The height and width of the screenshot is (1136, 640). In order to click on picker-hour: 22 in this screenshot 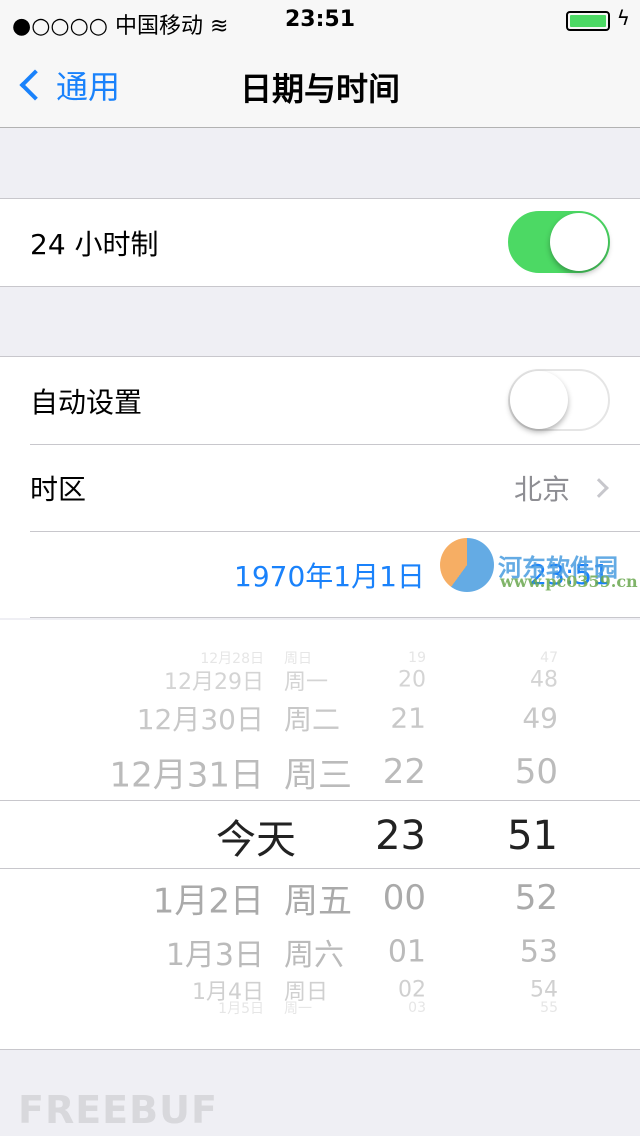, I will do `click(404, 772)`.